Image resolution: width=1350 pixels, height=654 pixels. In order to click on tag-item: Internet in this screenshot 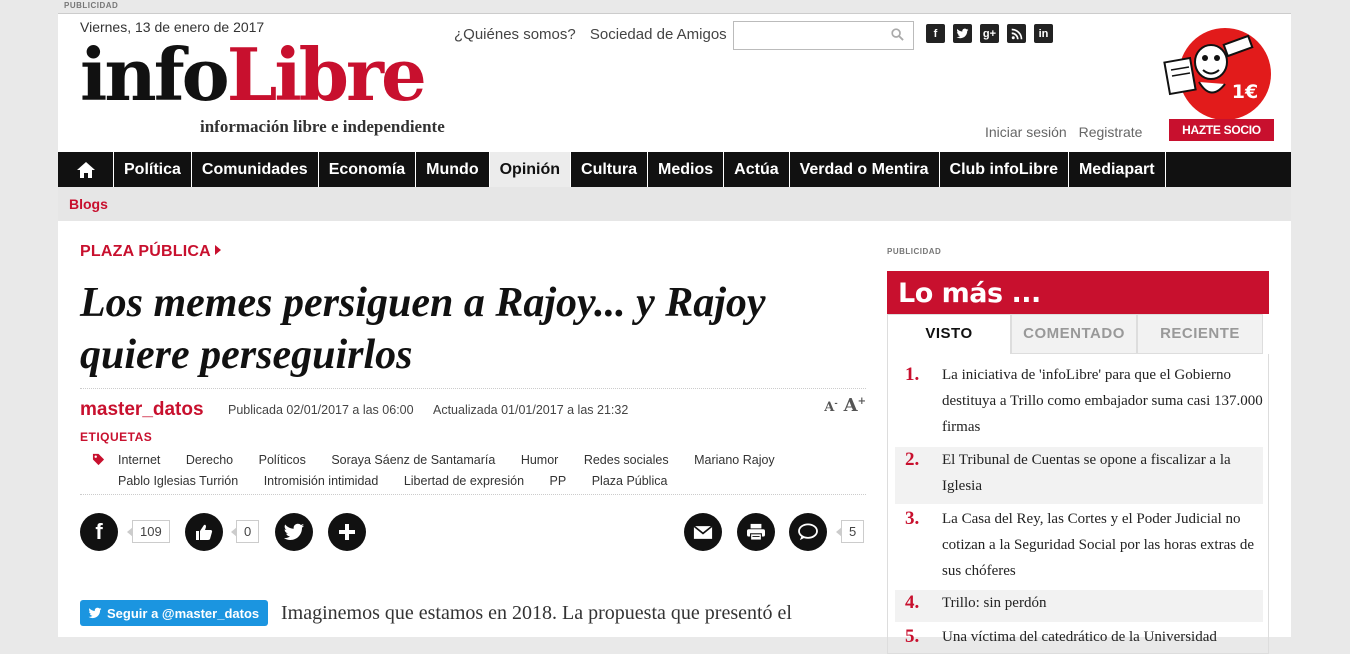, I will do `click(139, 460)`.